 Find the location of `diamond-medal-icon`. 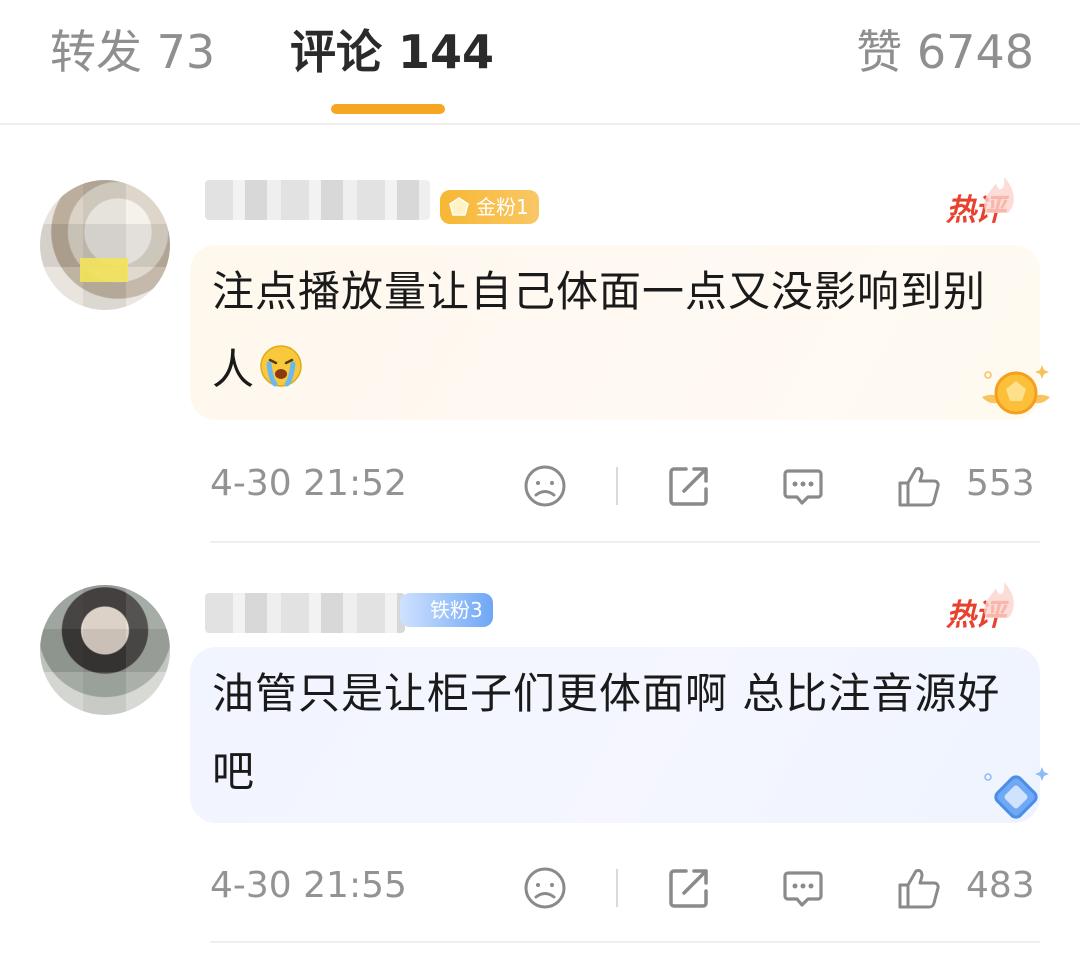

diamond-medal-icon is located at coordinates (1016, 793).